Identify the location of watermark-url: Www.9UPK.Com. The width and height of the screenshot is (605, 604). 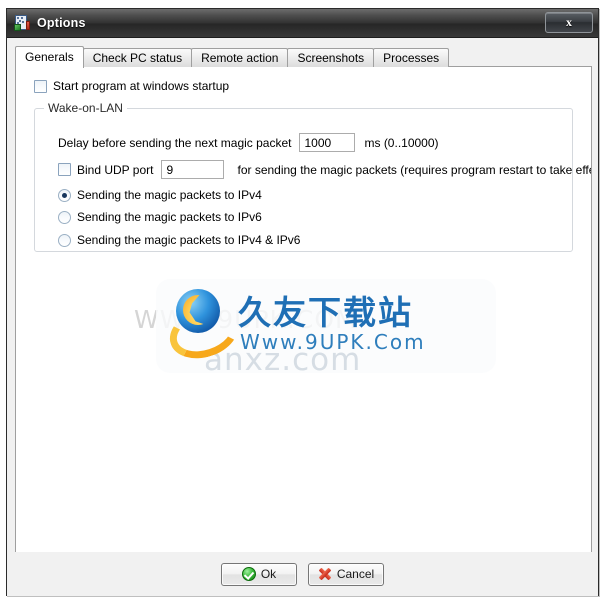
(333, 342).